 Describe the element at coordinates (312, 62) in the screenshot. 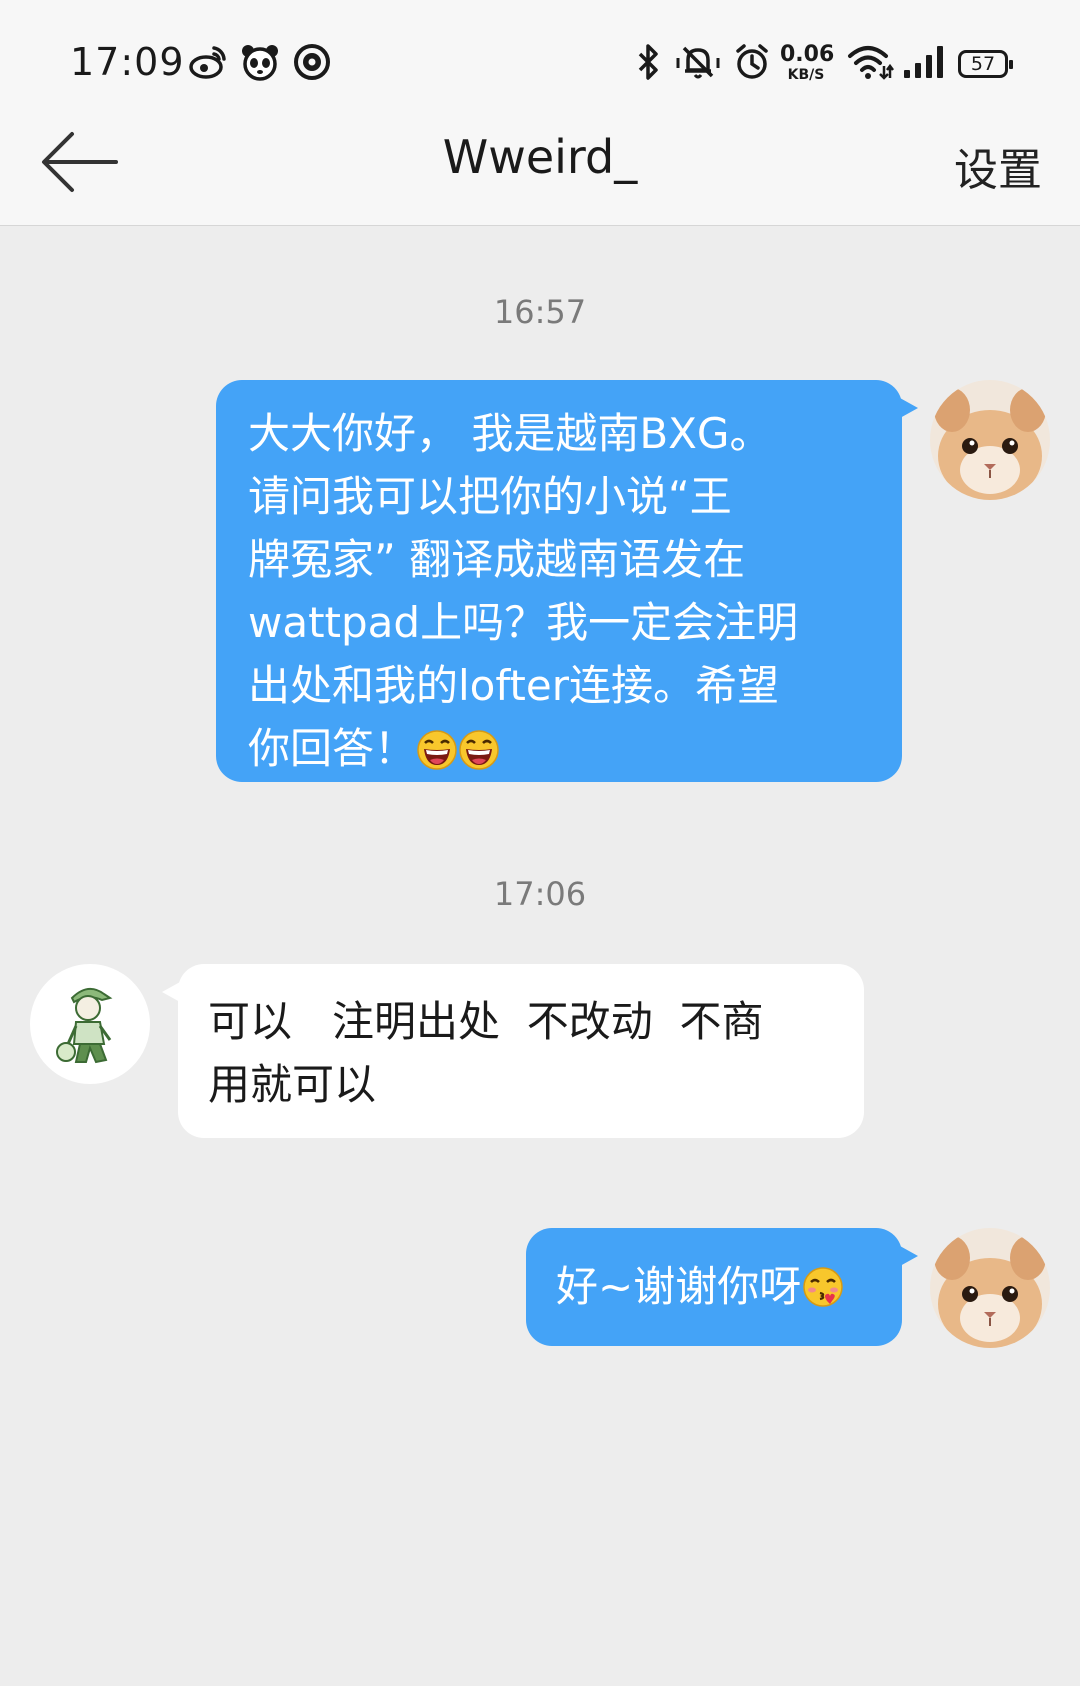

I see `app-icon` at that location.